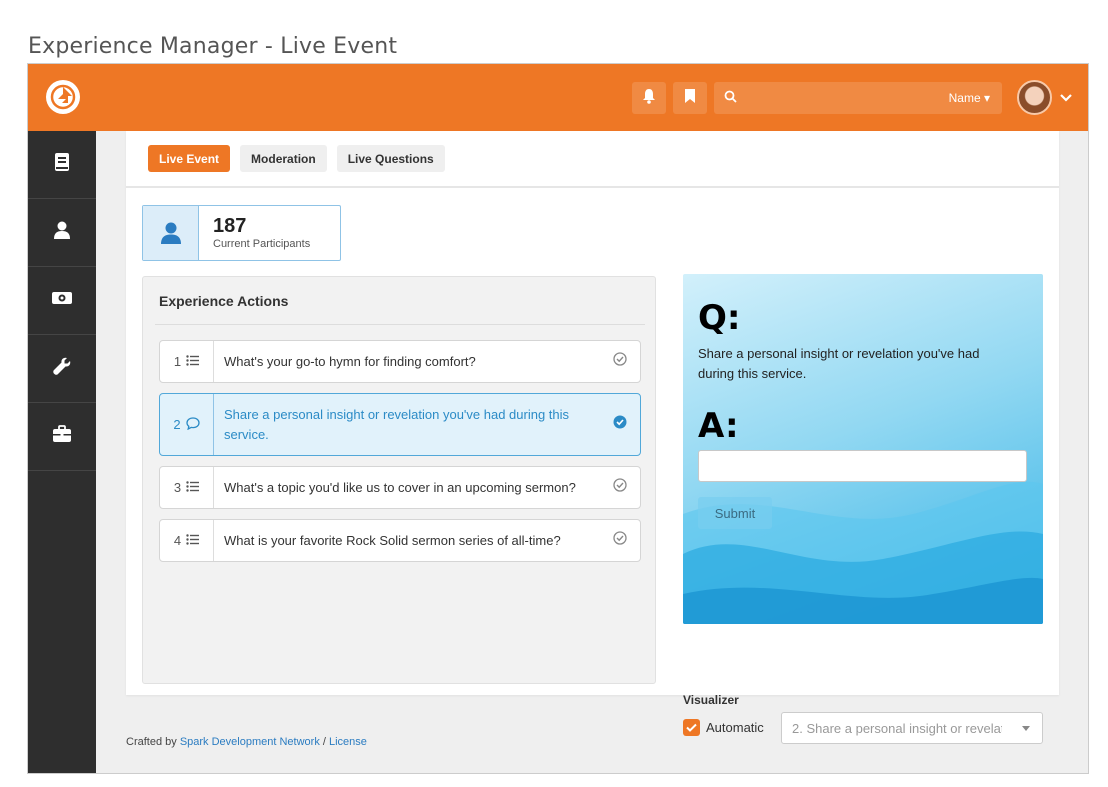 The width and height of the screenshot is (1108, 787). I want to click on bell-icon, so click(649, 98).